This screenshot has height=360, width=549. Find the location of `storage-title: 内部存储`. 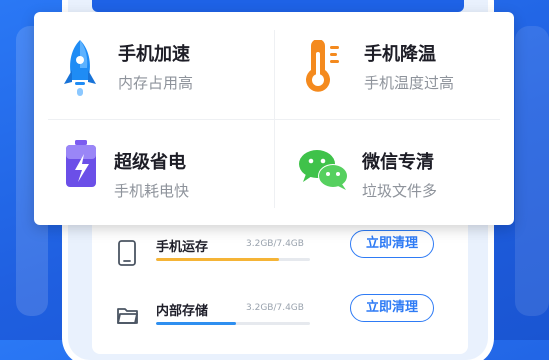

storage-title: 内部存储 is located at coordinates (182, 311).